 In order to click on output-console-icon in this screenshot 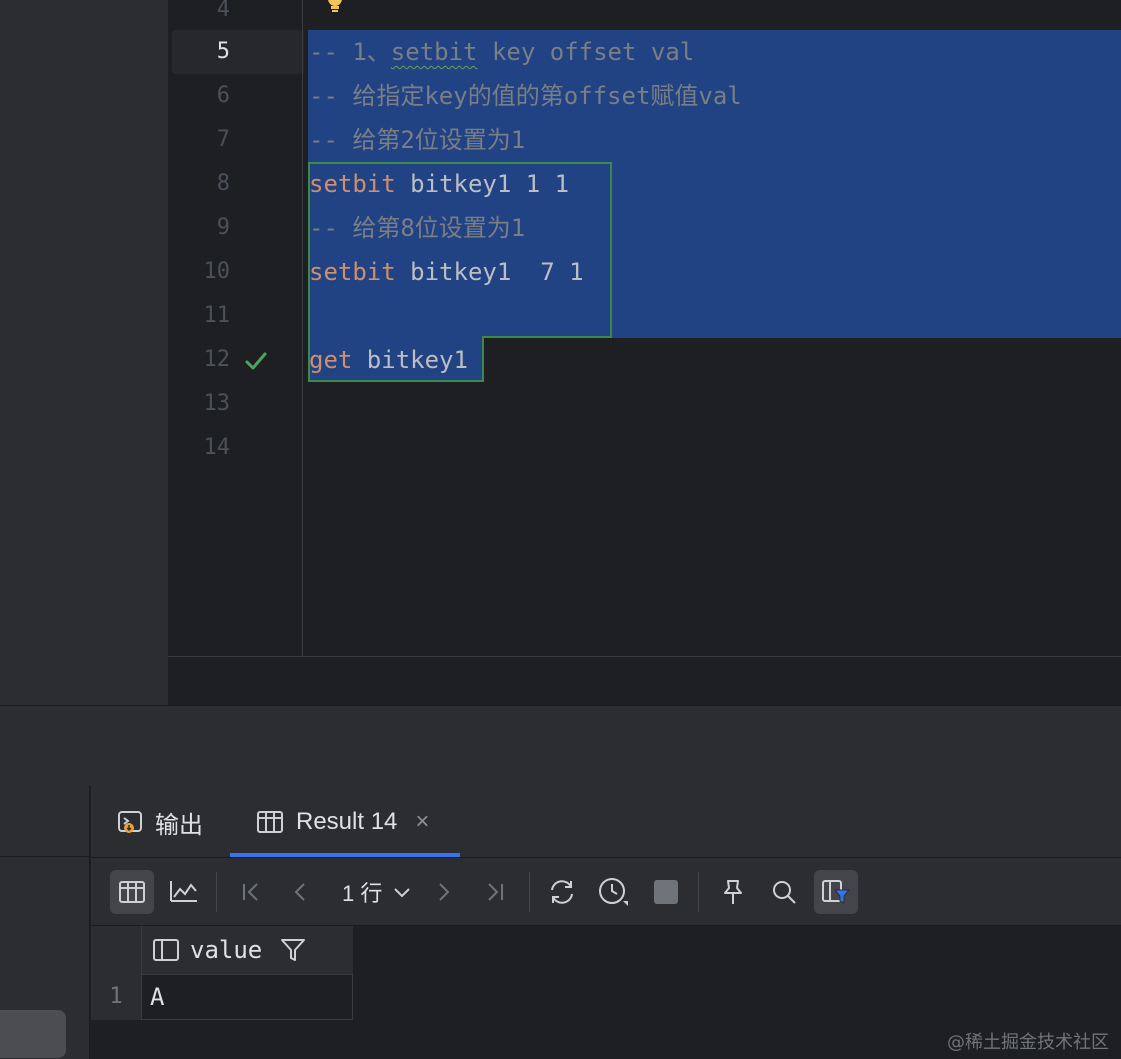, I will do `click(130, 822)`.